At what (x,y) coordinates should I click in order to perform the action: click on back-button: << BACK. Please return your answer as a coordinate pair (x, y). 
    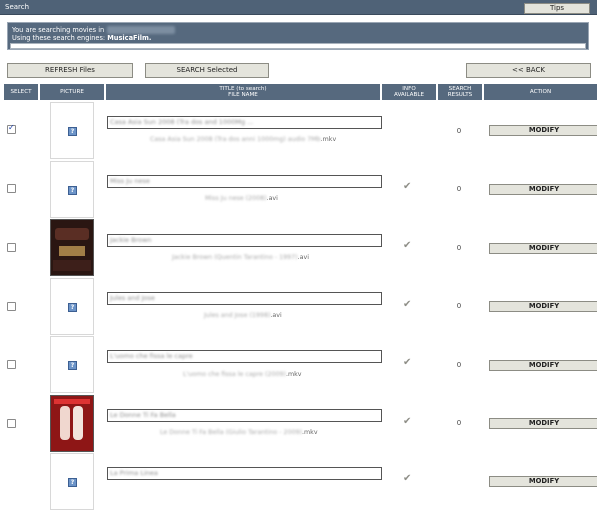
    Looking at the image, I should click on (528, 70).